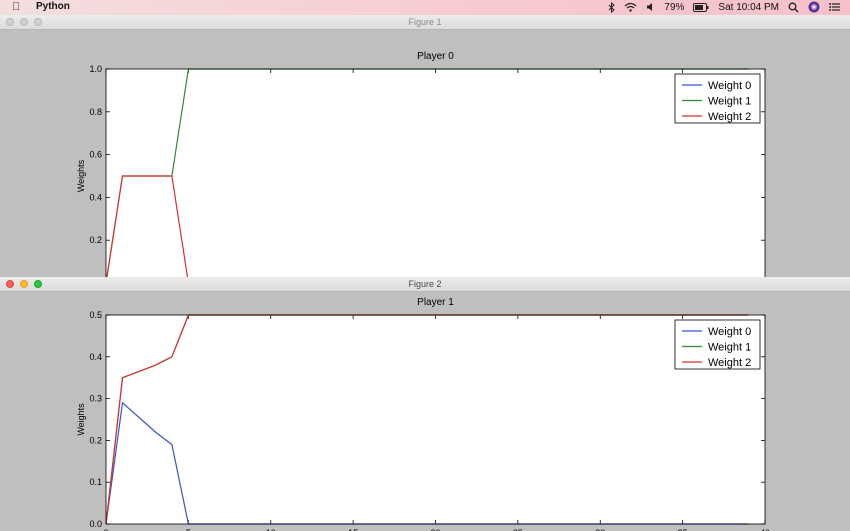 Image resolution: width=850 pixels, height=531 pixels. I want to click on chart-title: Player 0, so click(435, 56).